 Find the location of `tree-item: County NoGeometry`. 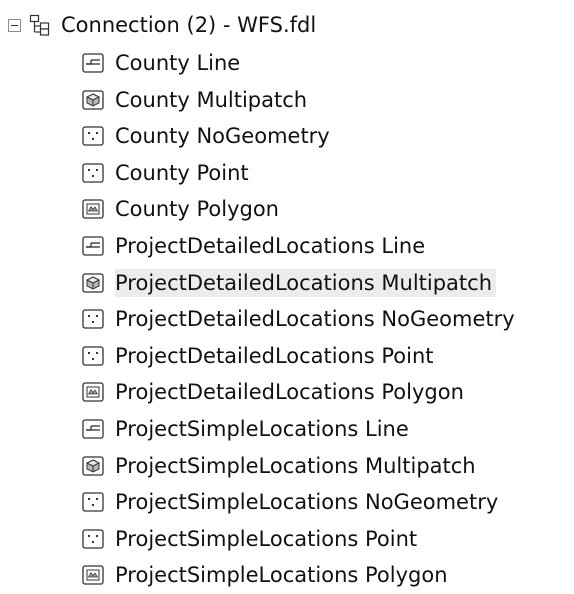

tree-item: County NoGeometry is located at coordinates (208, 136).